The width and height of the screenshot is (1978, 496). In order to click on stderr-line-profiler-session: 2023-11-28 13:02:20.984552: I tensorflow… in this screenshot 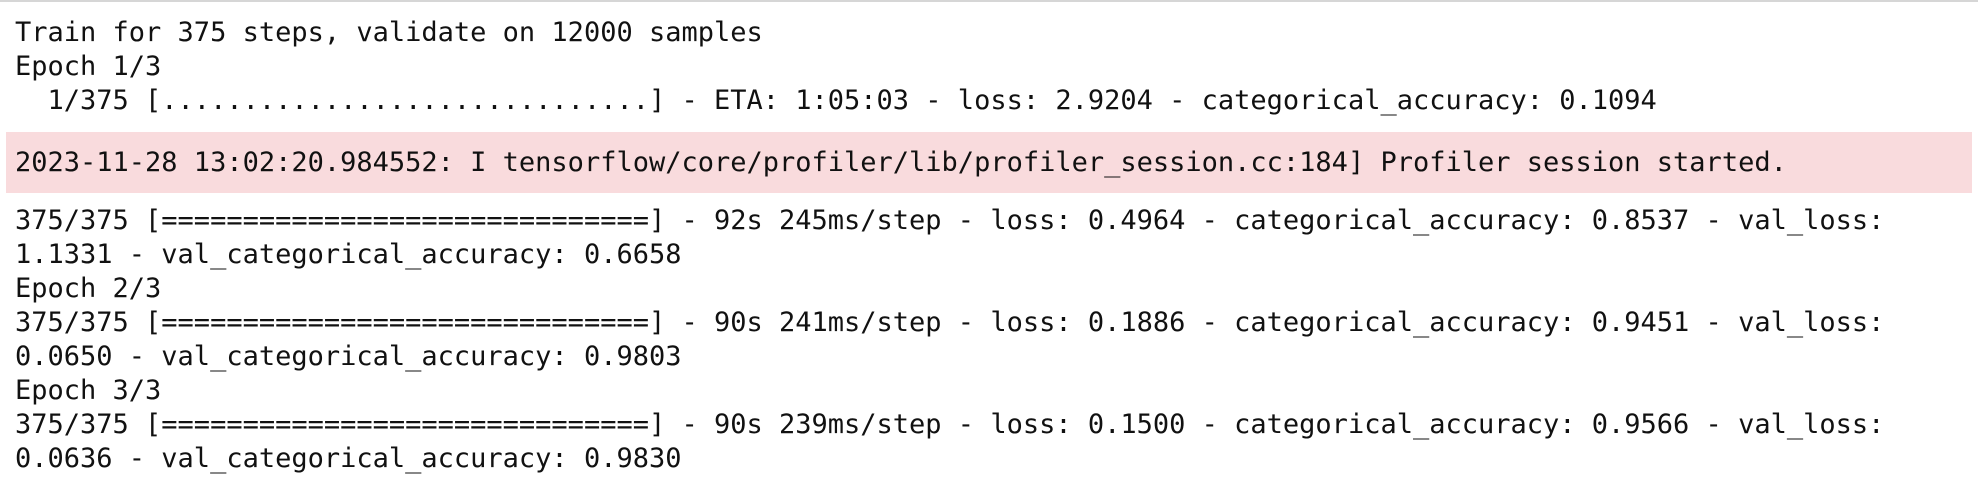, I will do `click(901, 162)`.